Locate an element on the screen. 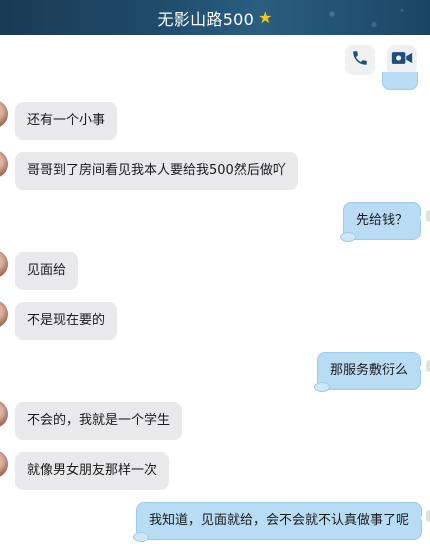 This screenshot has height=548, width=430. outgoing-message-bubble: 那服务敷衍么 is located at coordinates (370, 372).